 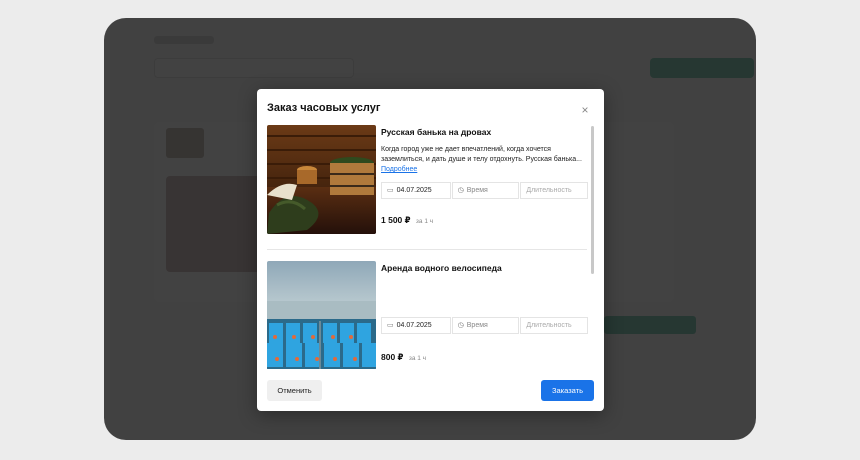 What do you see at coordinates (427, 249) in the screenshot?
I see `item-divider` at bounding box center [427, 249].